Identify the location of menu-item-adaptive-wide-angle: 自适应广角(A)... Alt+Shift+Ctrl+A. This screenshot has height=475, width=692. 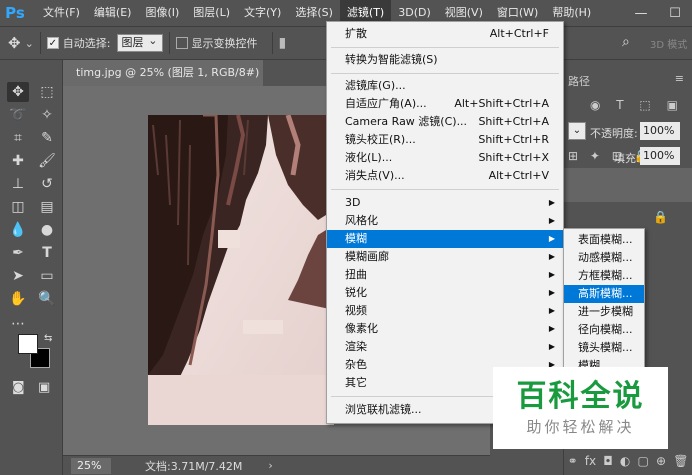
(445, 104).